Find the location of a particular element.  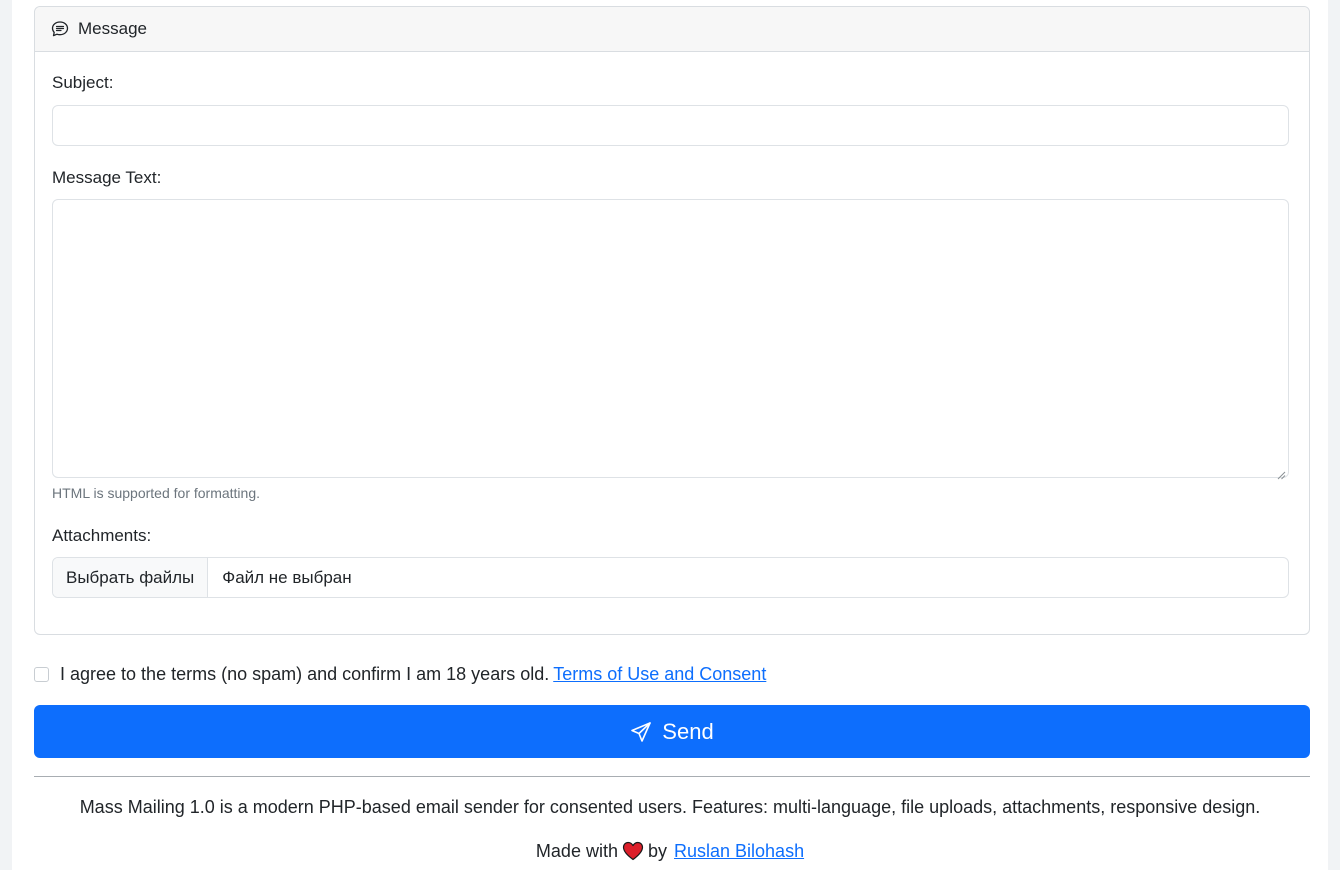

author-link: Ruslan Bilohash is located at coordinates (739, 851).